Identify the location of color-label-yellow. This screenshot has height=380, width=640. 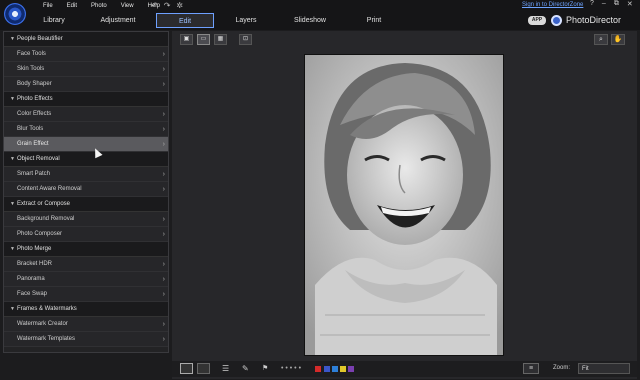
(343, 369).